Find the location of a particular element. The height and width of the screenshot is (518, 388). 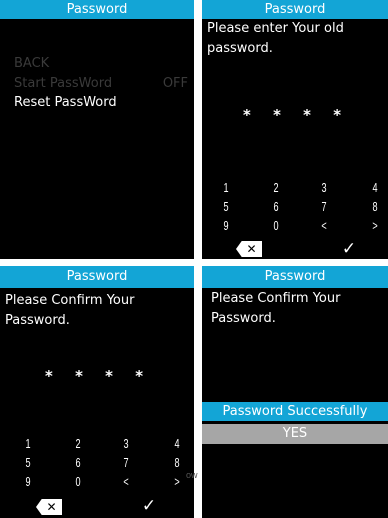

menu-item-back: BACK is located at coordinates (31, 64).